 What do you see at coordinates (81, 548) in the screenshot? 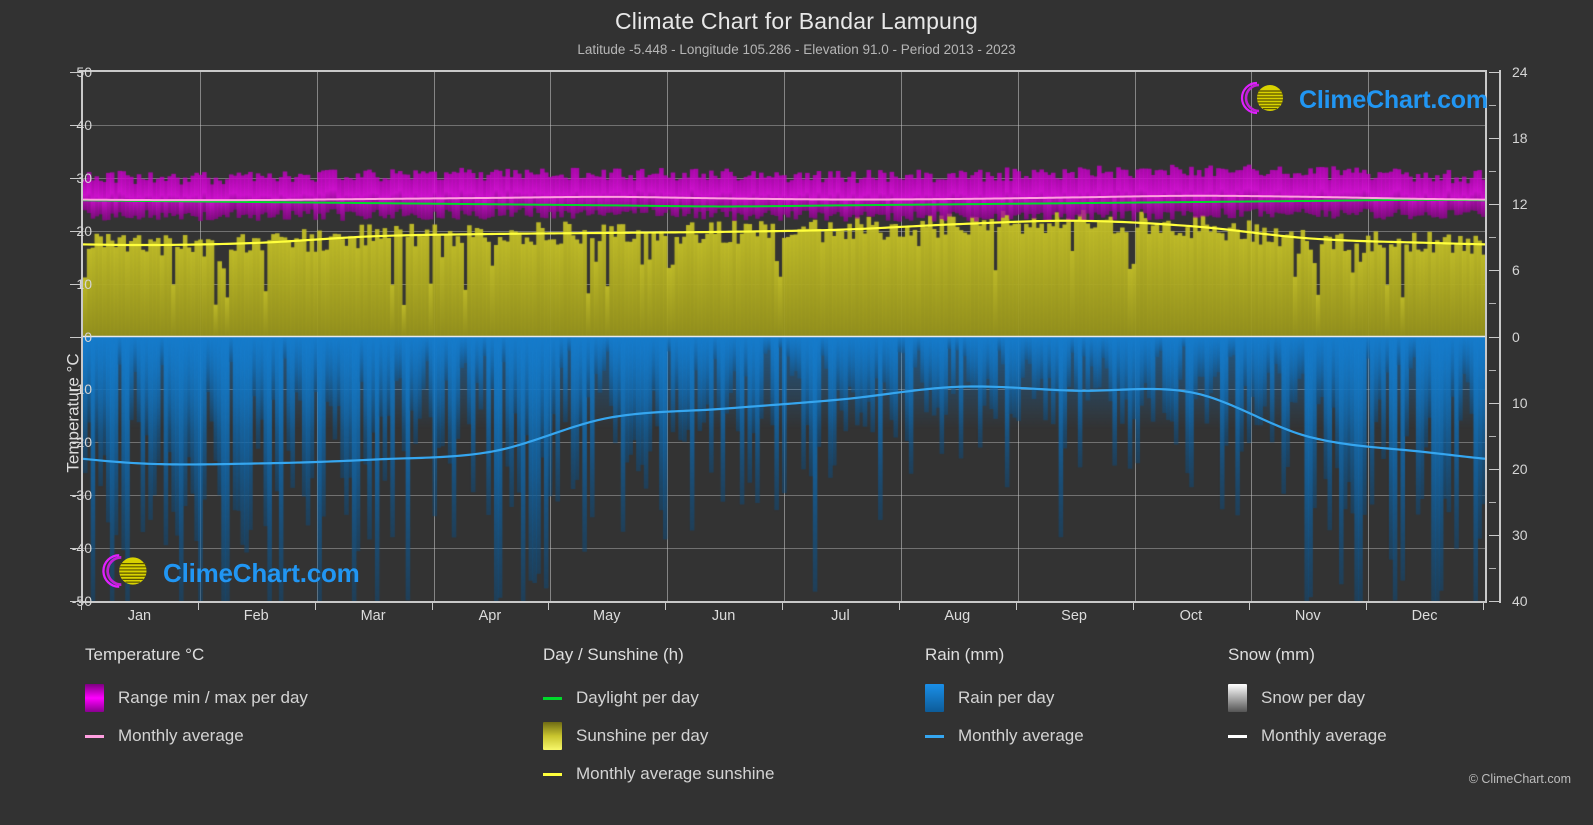
I see `y-tick-label-left: -40` at bounding box center [81, 548].